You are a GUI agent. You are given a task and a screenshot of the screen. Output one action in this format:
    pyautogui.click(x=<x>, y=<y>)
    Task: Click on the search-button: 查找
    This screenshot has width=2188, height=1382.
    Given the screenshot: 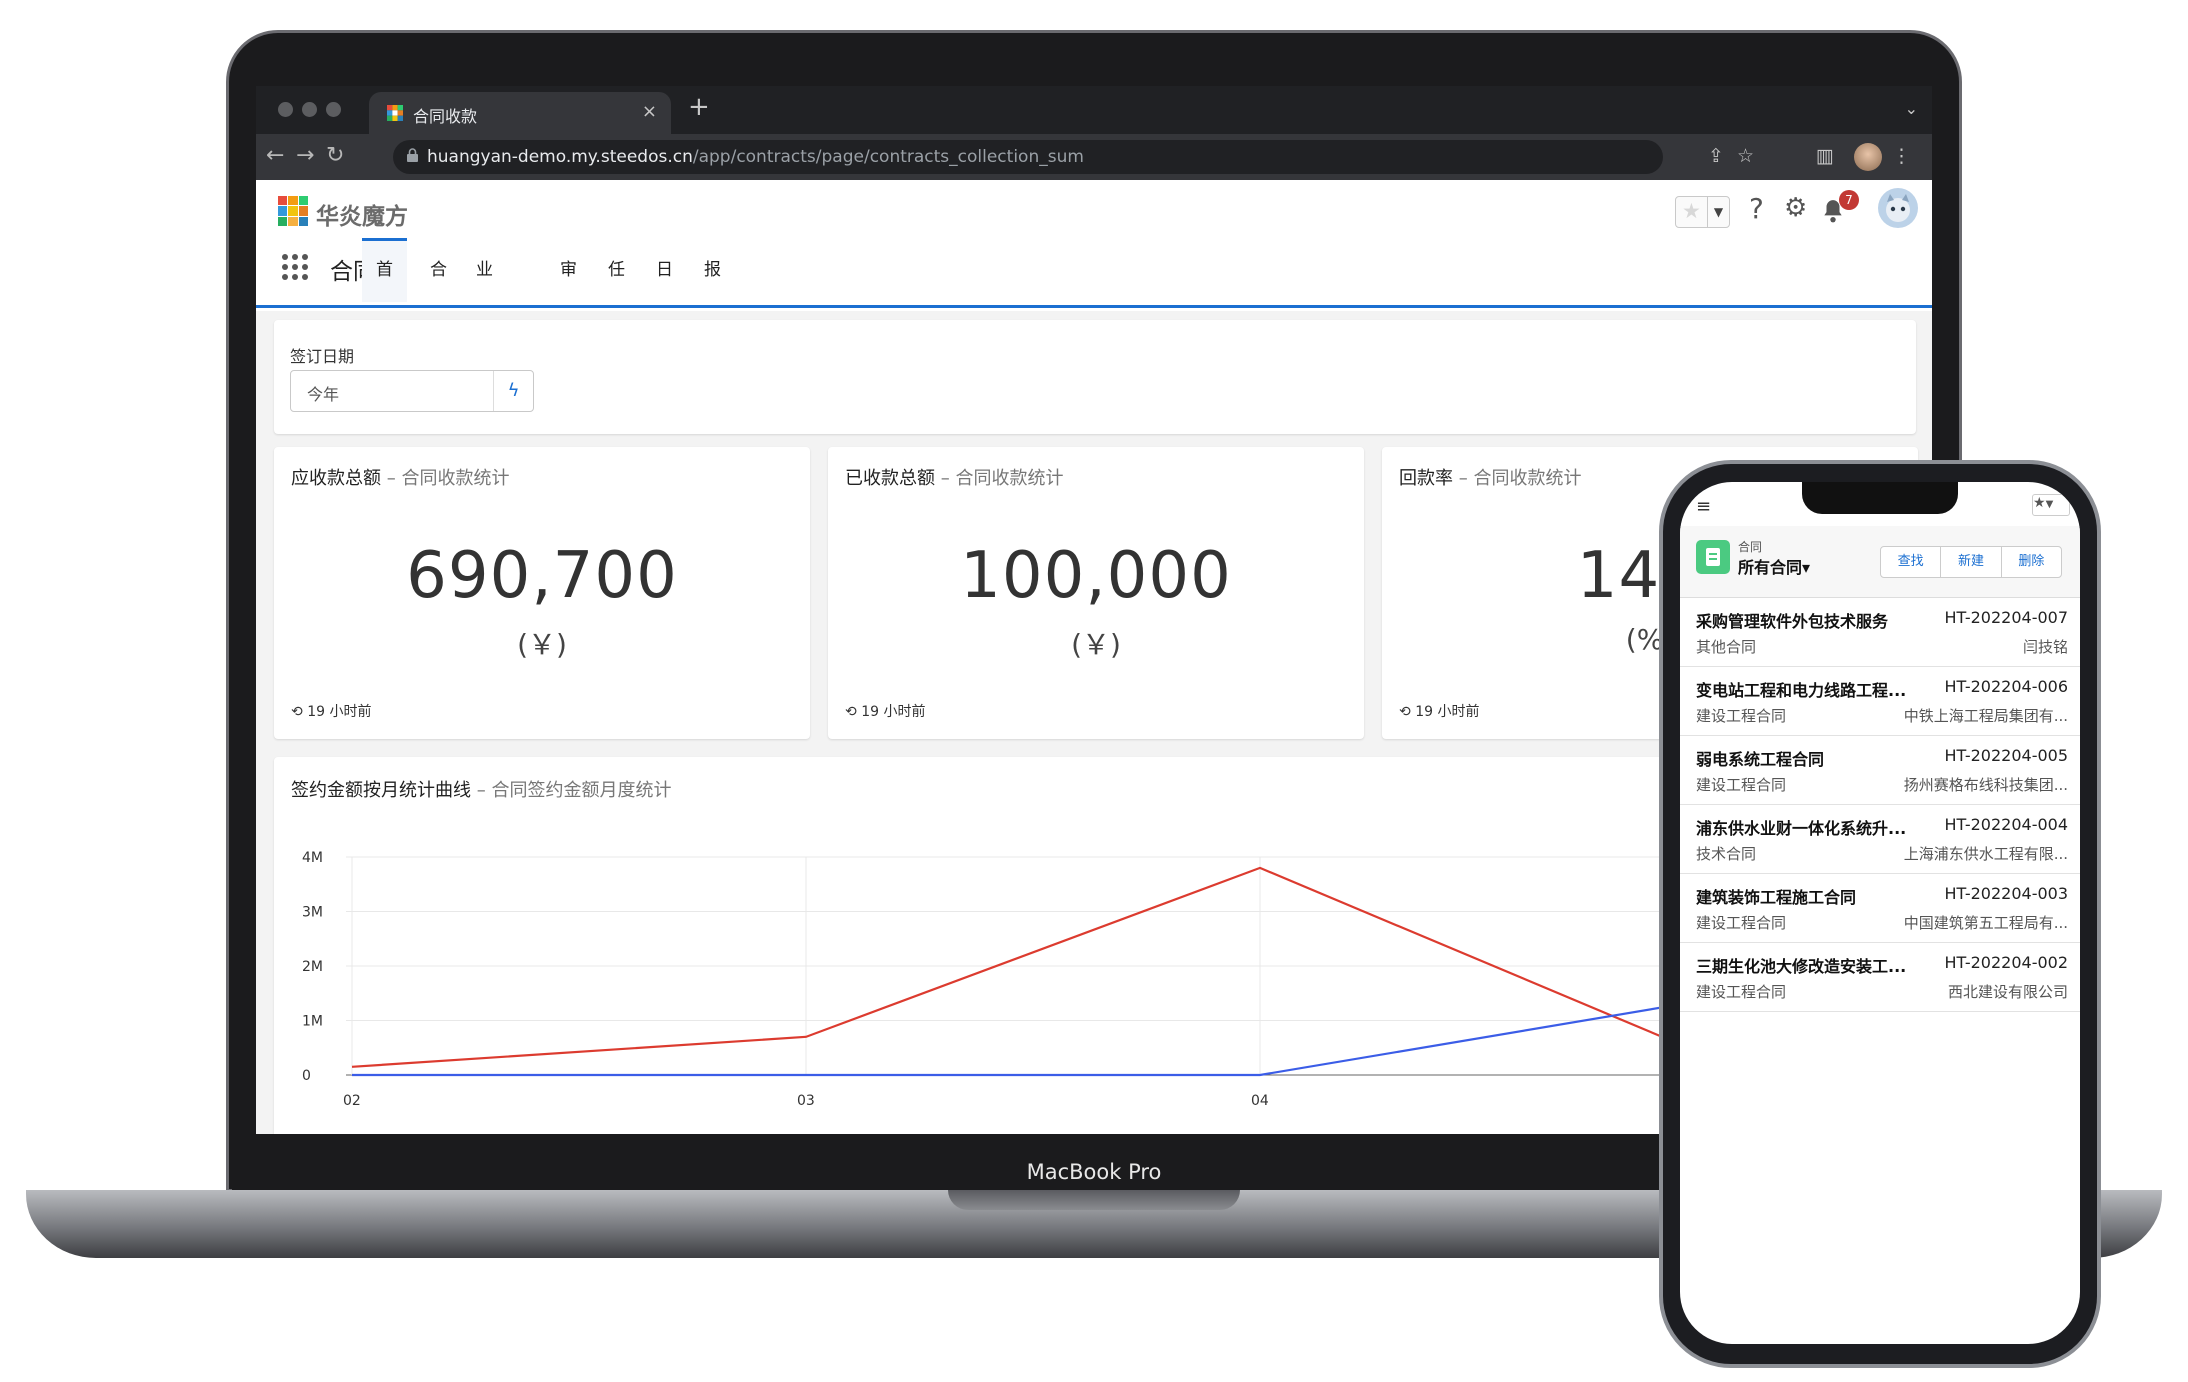 What is the action you would take?
    pyautogui.click(x=1910, y=562)
    